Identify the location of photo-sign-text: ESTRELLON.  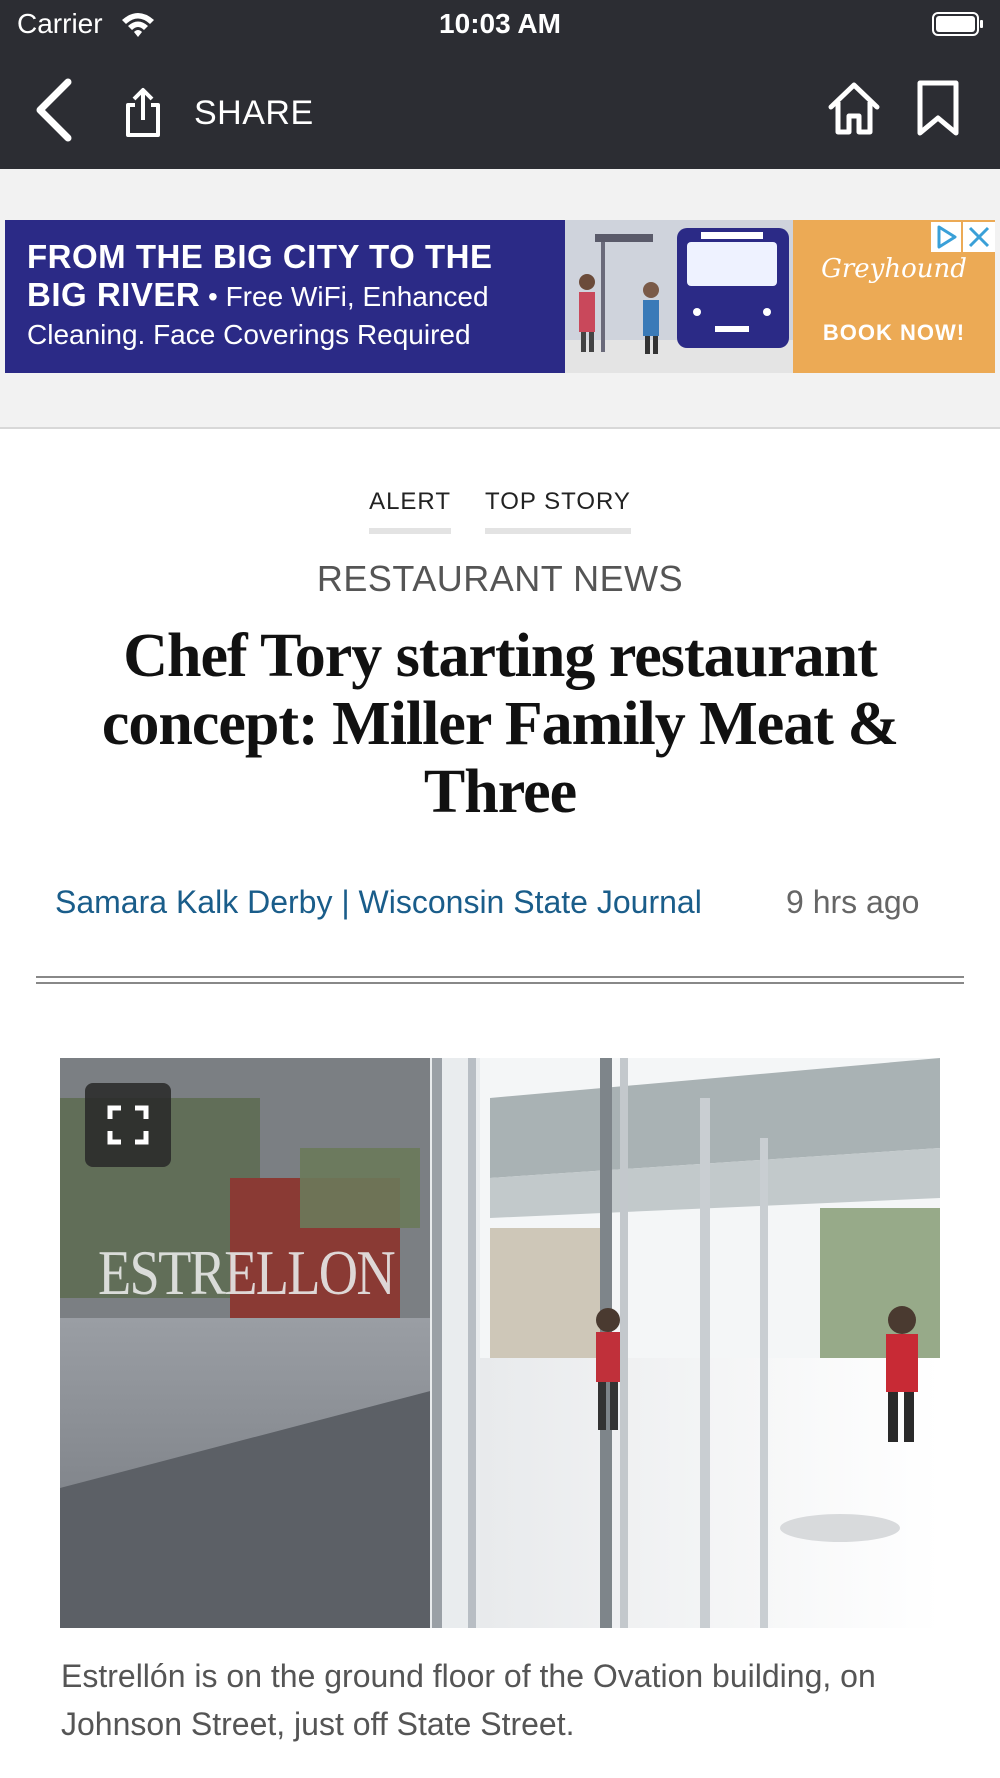
(247, 1272).